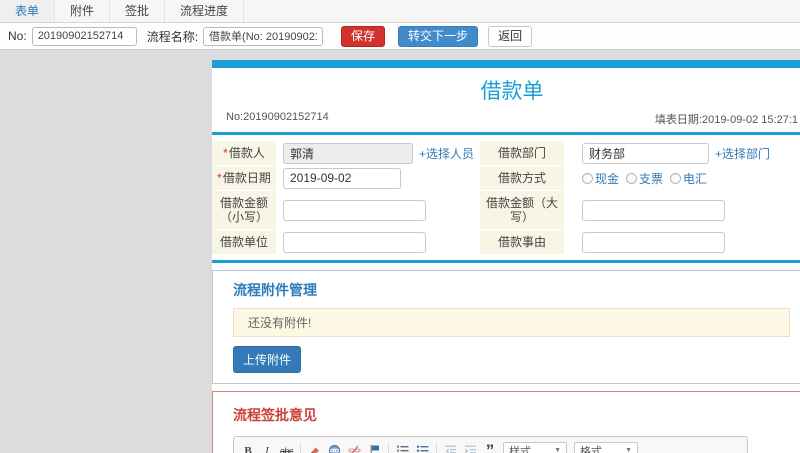 The image size is (800, 453). Describe the element at coordinates (450, 448) in the screenshot. I see `outdent-icon` at that location.